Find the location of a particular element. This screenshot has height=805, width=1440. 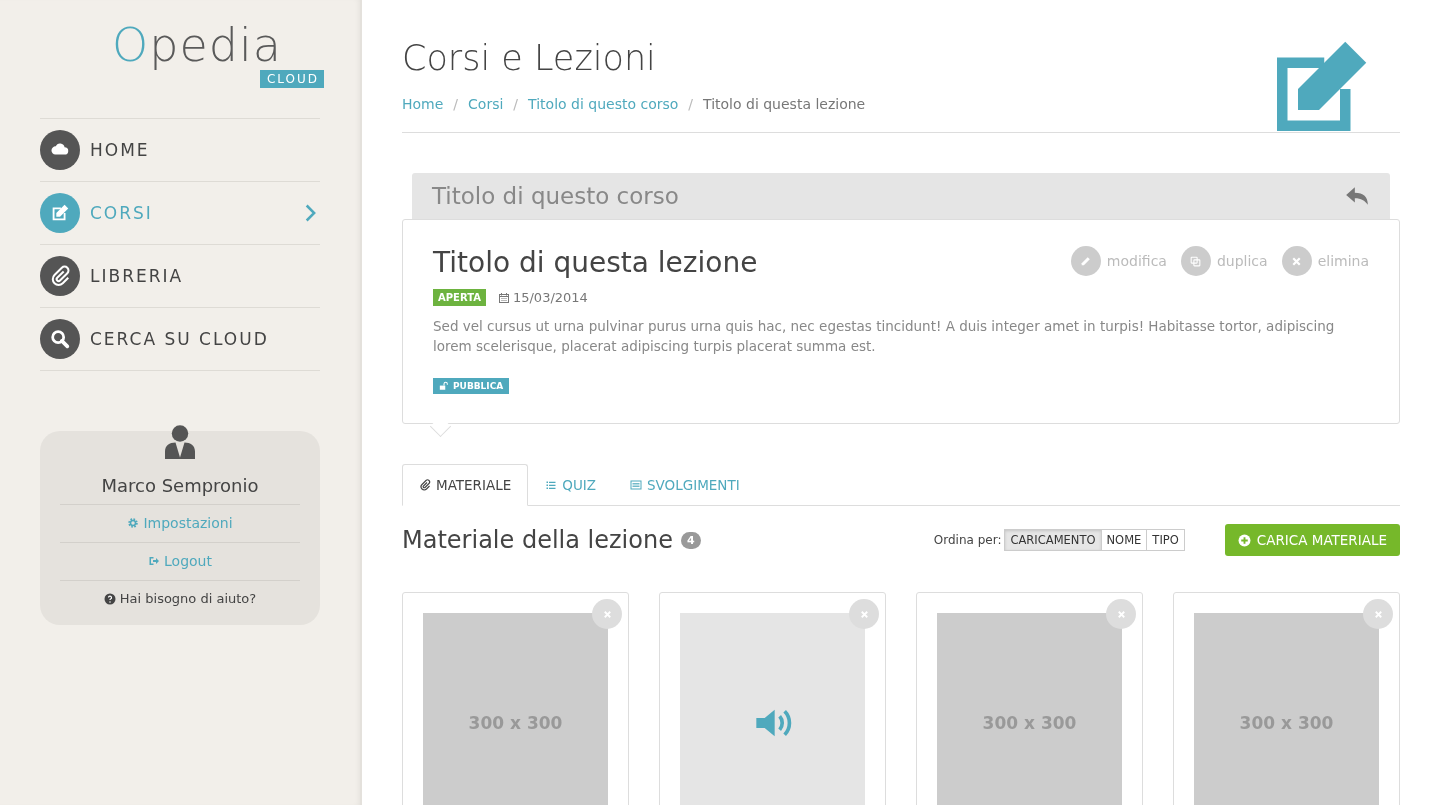

plus-icon is located at coordinates (1244, 540).